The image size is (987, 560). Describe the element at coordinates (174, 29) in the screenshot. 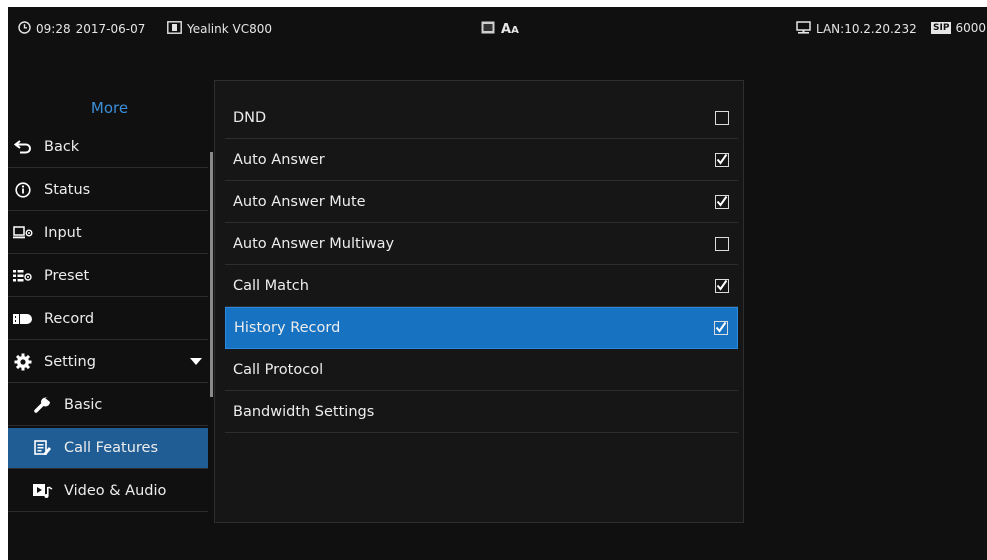

I see `device-icon` at that location.